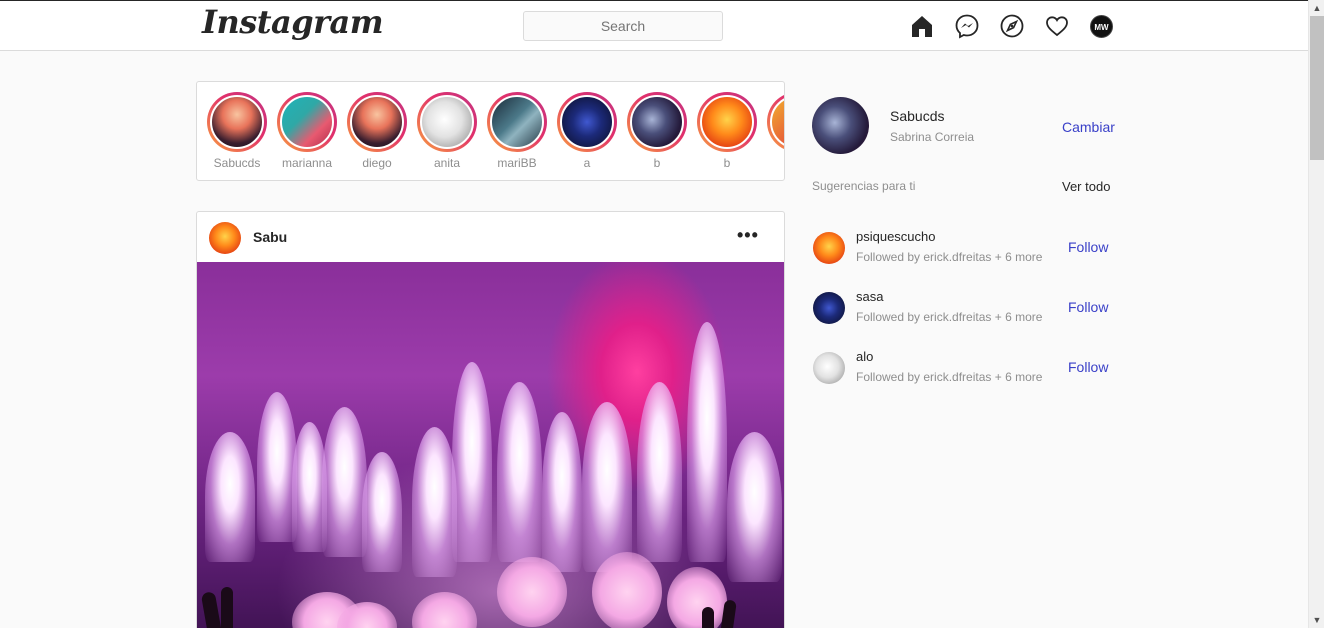  Describe the element at coordinates (1086, 186) in the screenshot. I see `see-all-link: Ver todo` at that location.